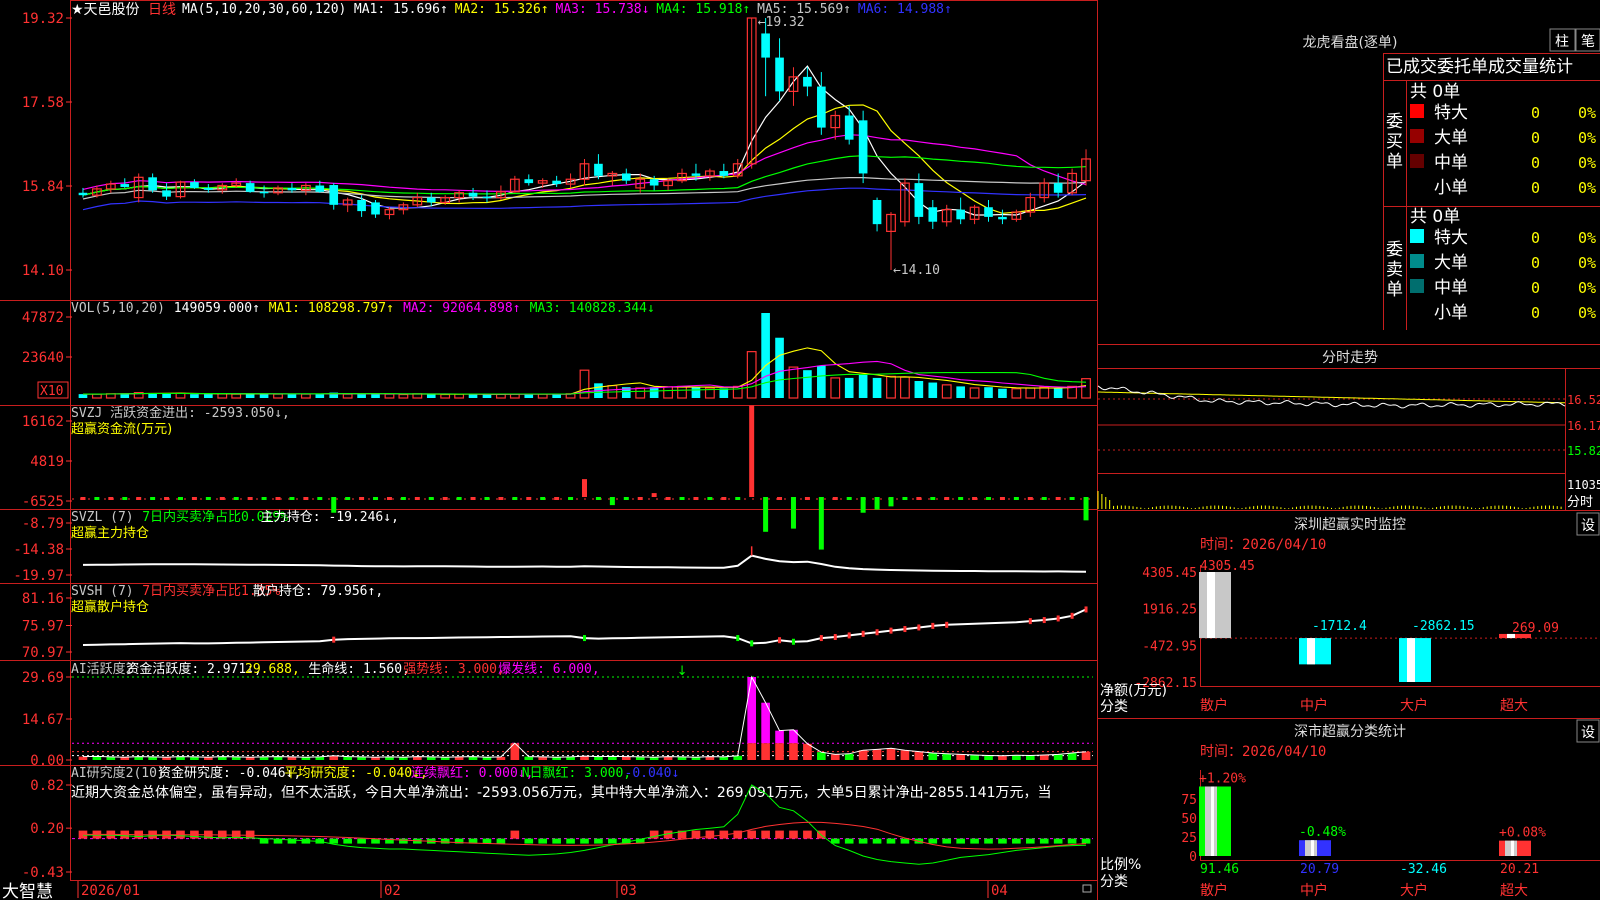  What do you see at coordinates (1312, 848) in the screenshot?
I see `classify-bar-stripe` at bounding box center [1312, 848].